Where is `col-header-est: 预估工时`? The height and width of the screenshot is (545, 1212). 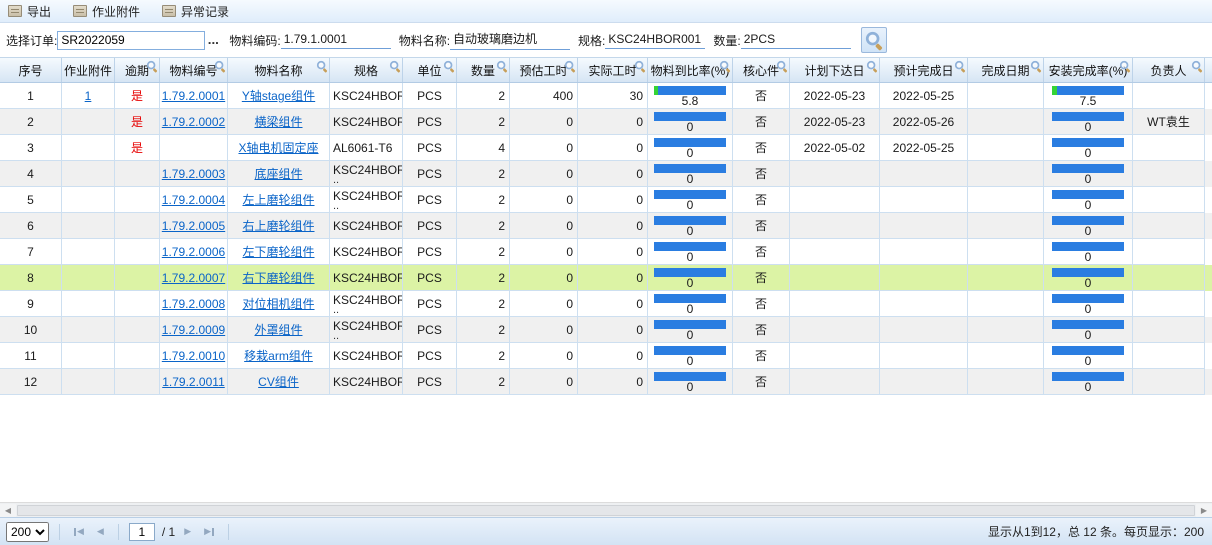
col-header-est: 预估工时 is located at coordinates (544, 70).